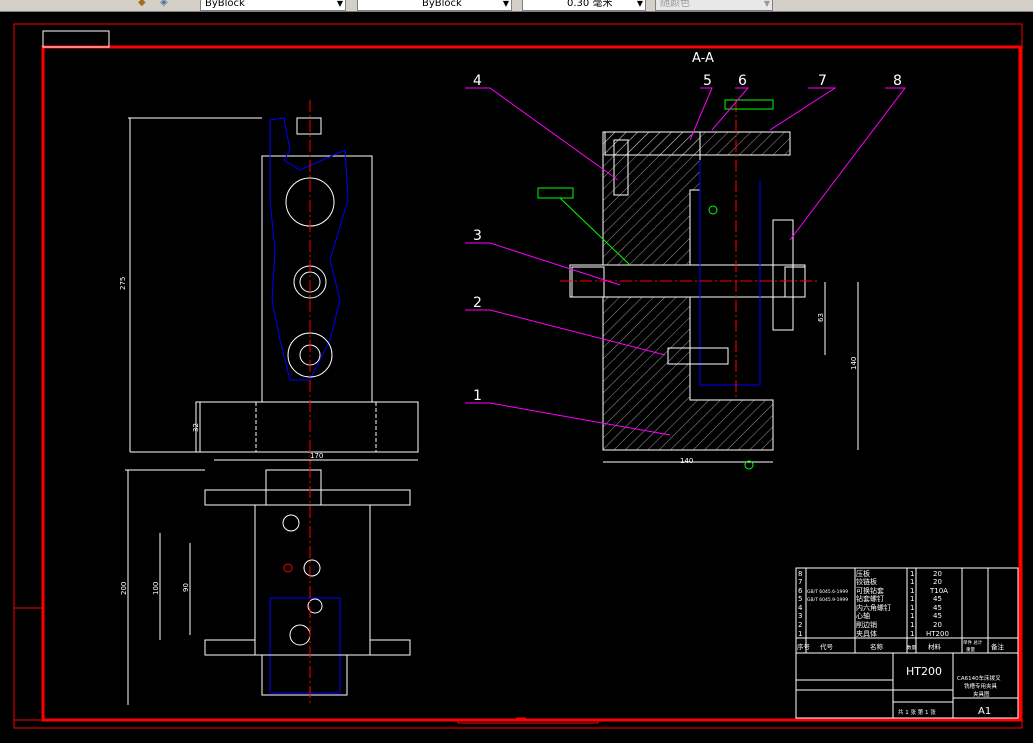  I want to click on balloon-7: 7, so click(822, 81).